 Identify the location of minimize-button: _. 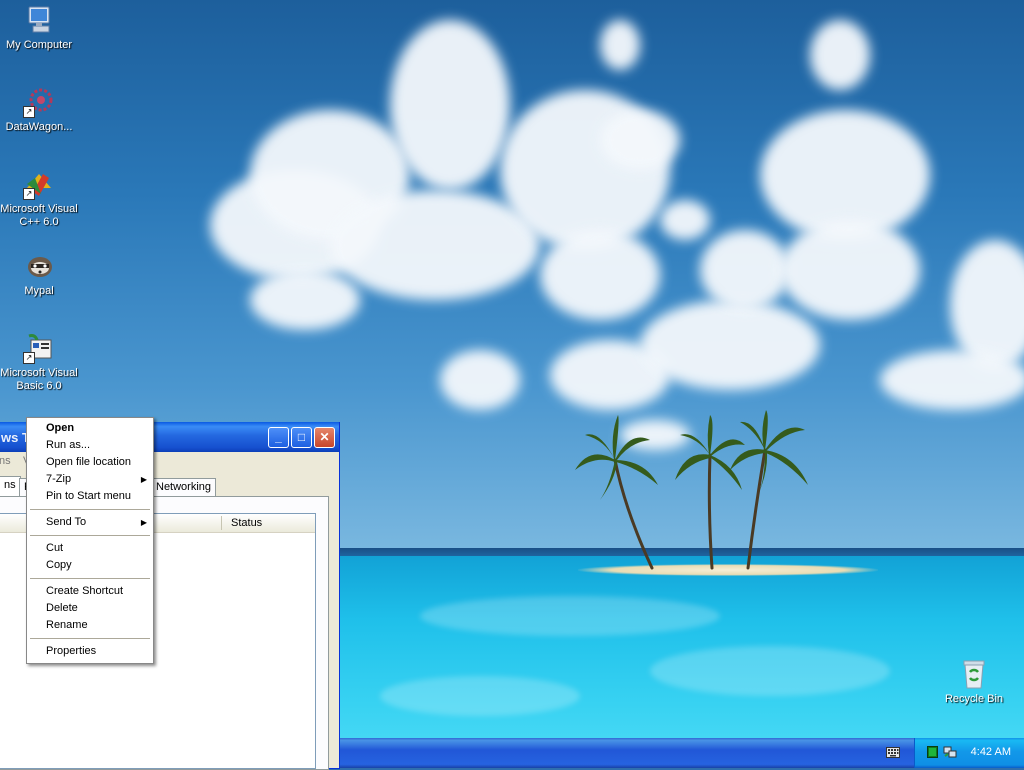
(278, 437).